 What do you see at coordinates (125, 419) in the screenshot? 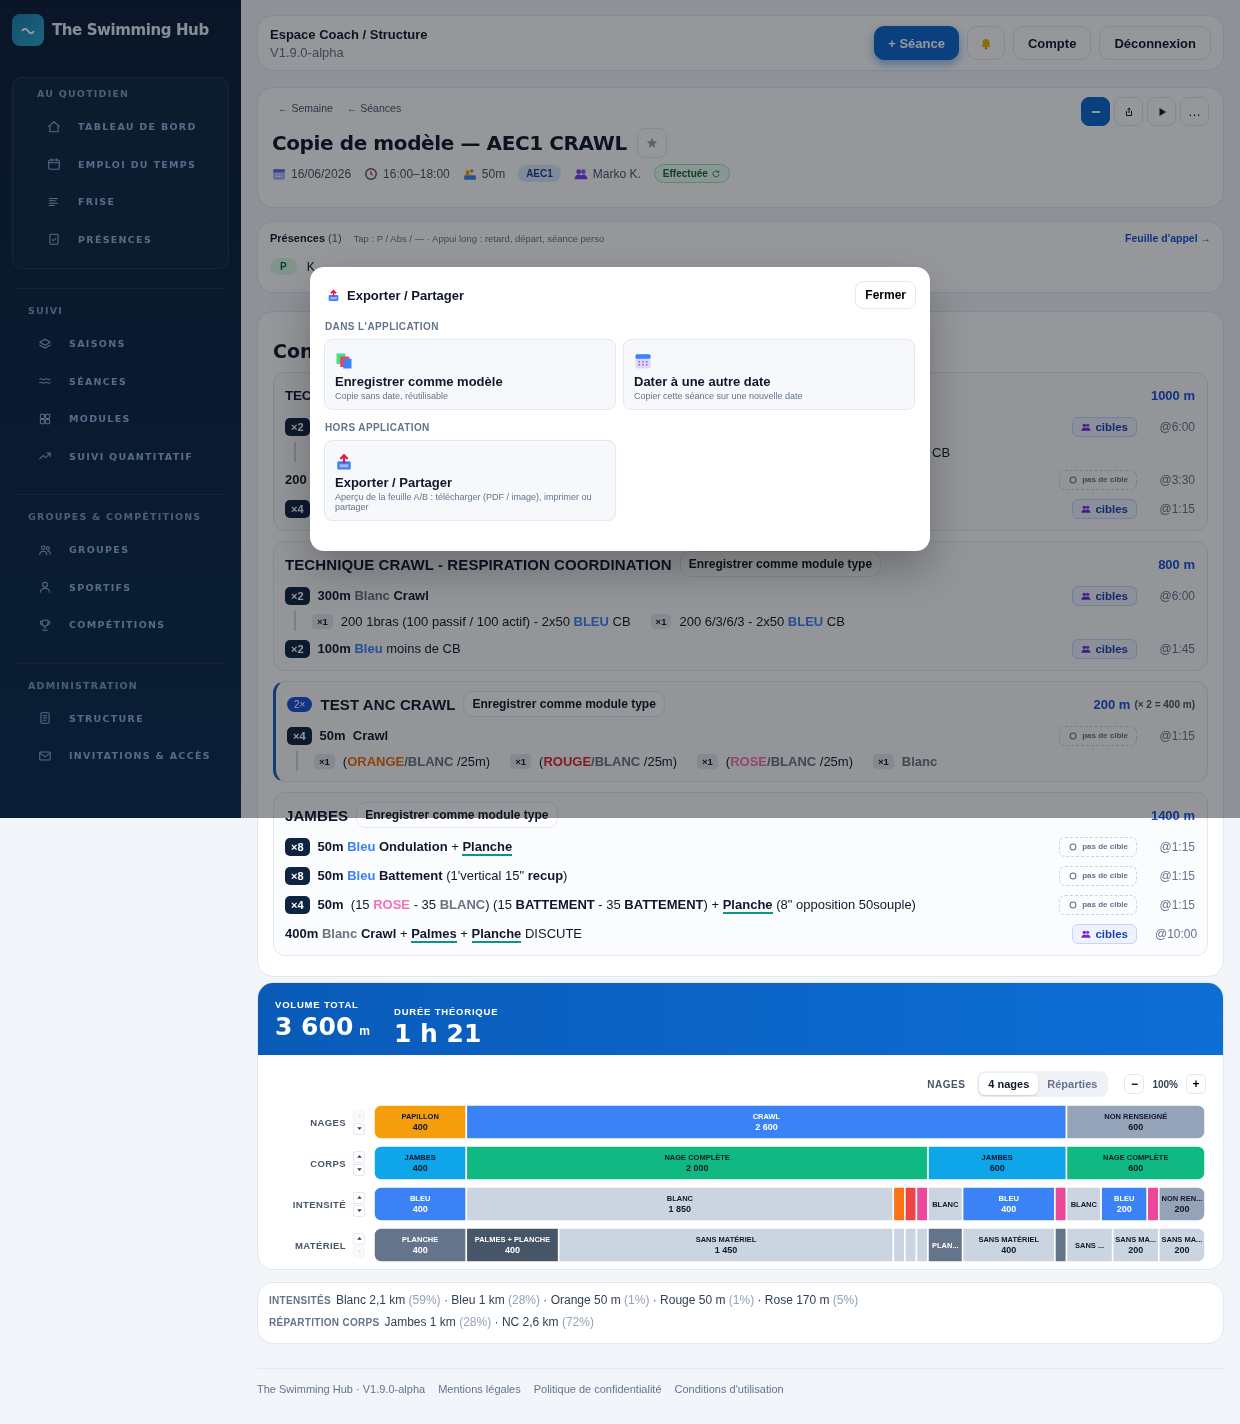
I see `nav-item: MODULES` at bounding box center [125, 419].